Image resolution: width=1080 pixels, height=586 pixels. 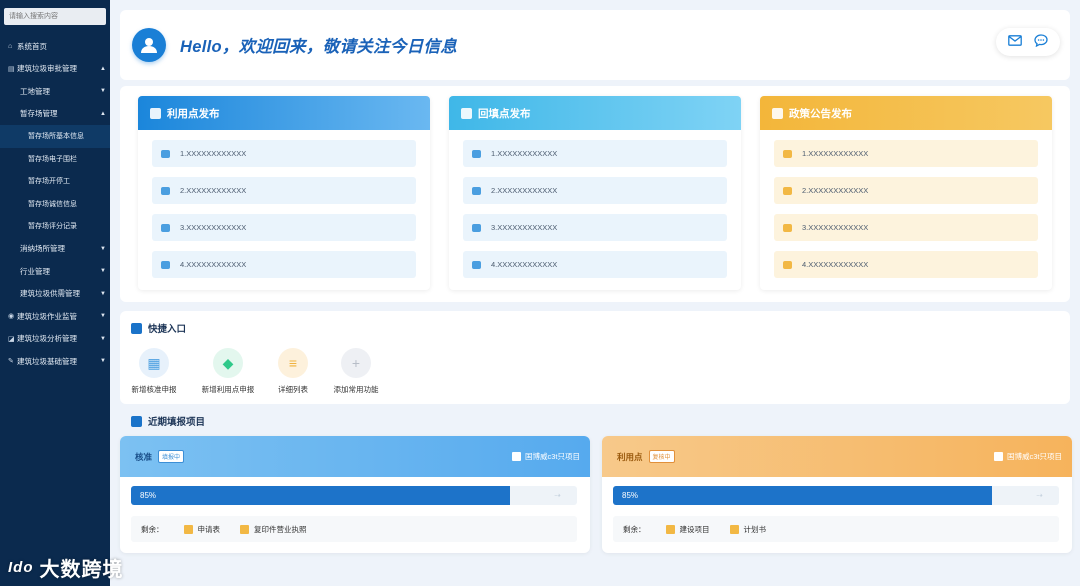 I want to click on card-type: 核准, so click(x=144, y=456).